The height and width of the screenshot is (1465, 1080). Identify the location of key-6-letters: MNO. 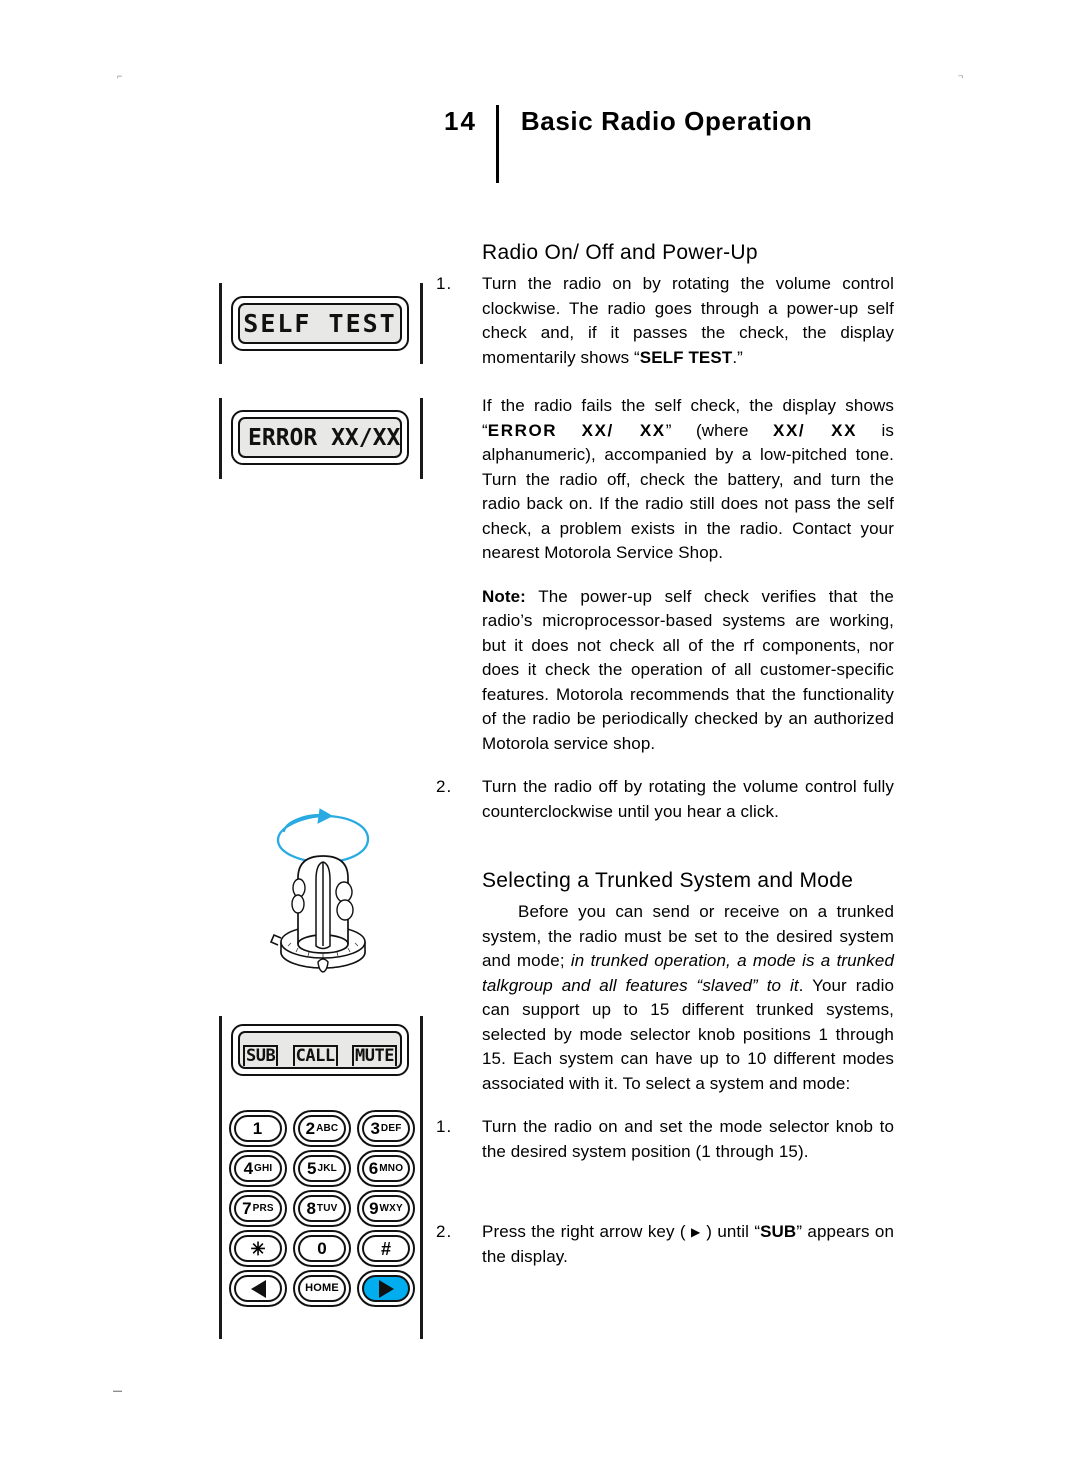
(391, 1168).